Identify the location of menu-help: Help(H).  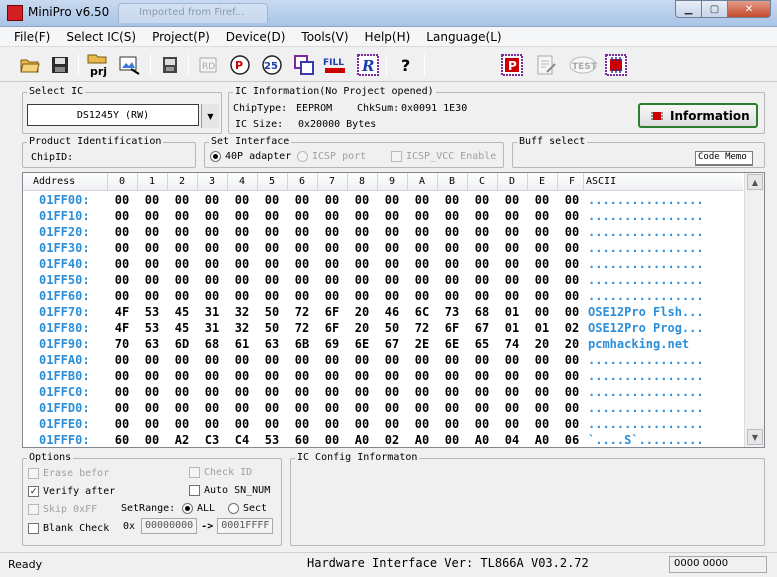
(388, 36).